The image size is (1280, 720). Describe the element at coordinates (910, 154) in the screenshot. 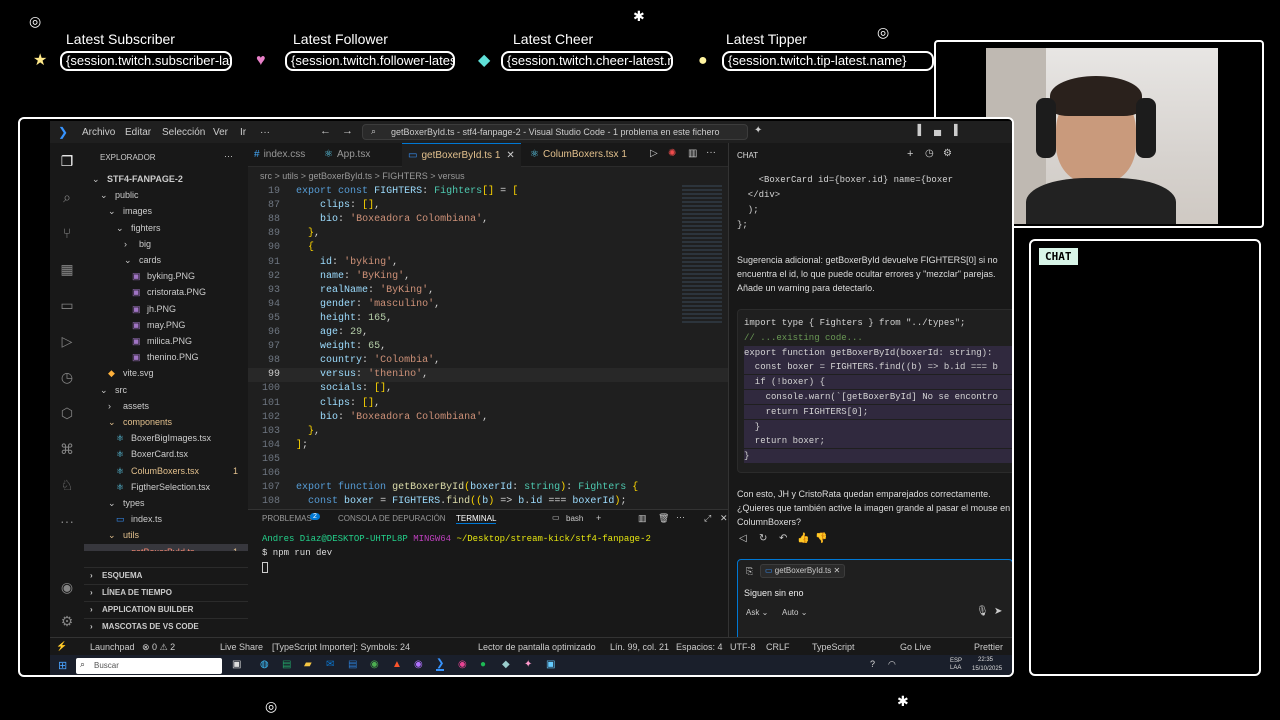

I see `new-chat-icon: +` at that location.